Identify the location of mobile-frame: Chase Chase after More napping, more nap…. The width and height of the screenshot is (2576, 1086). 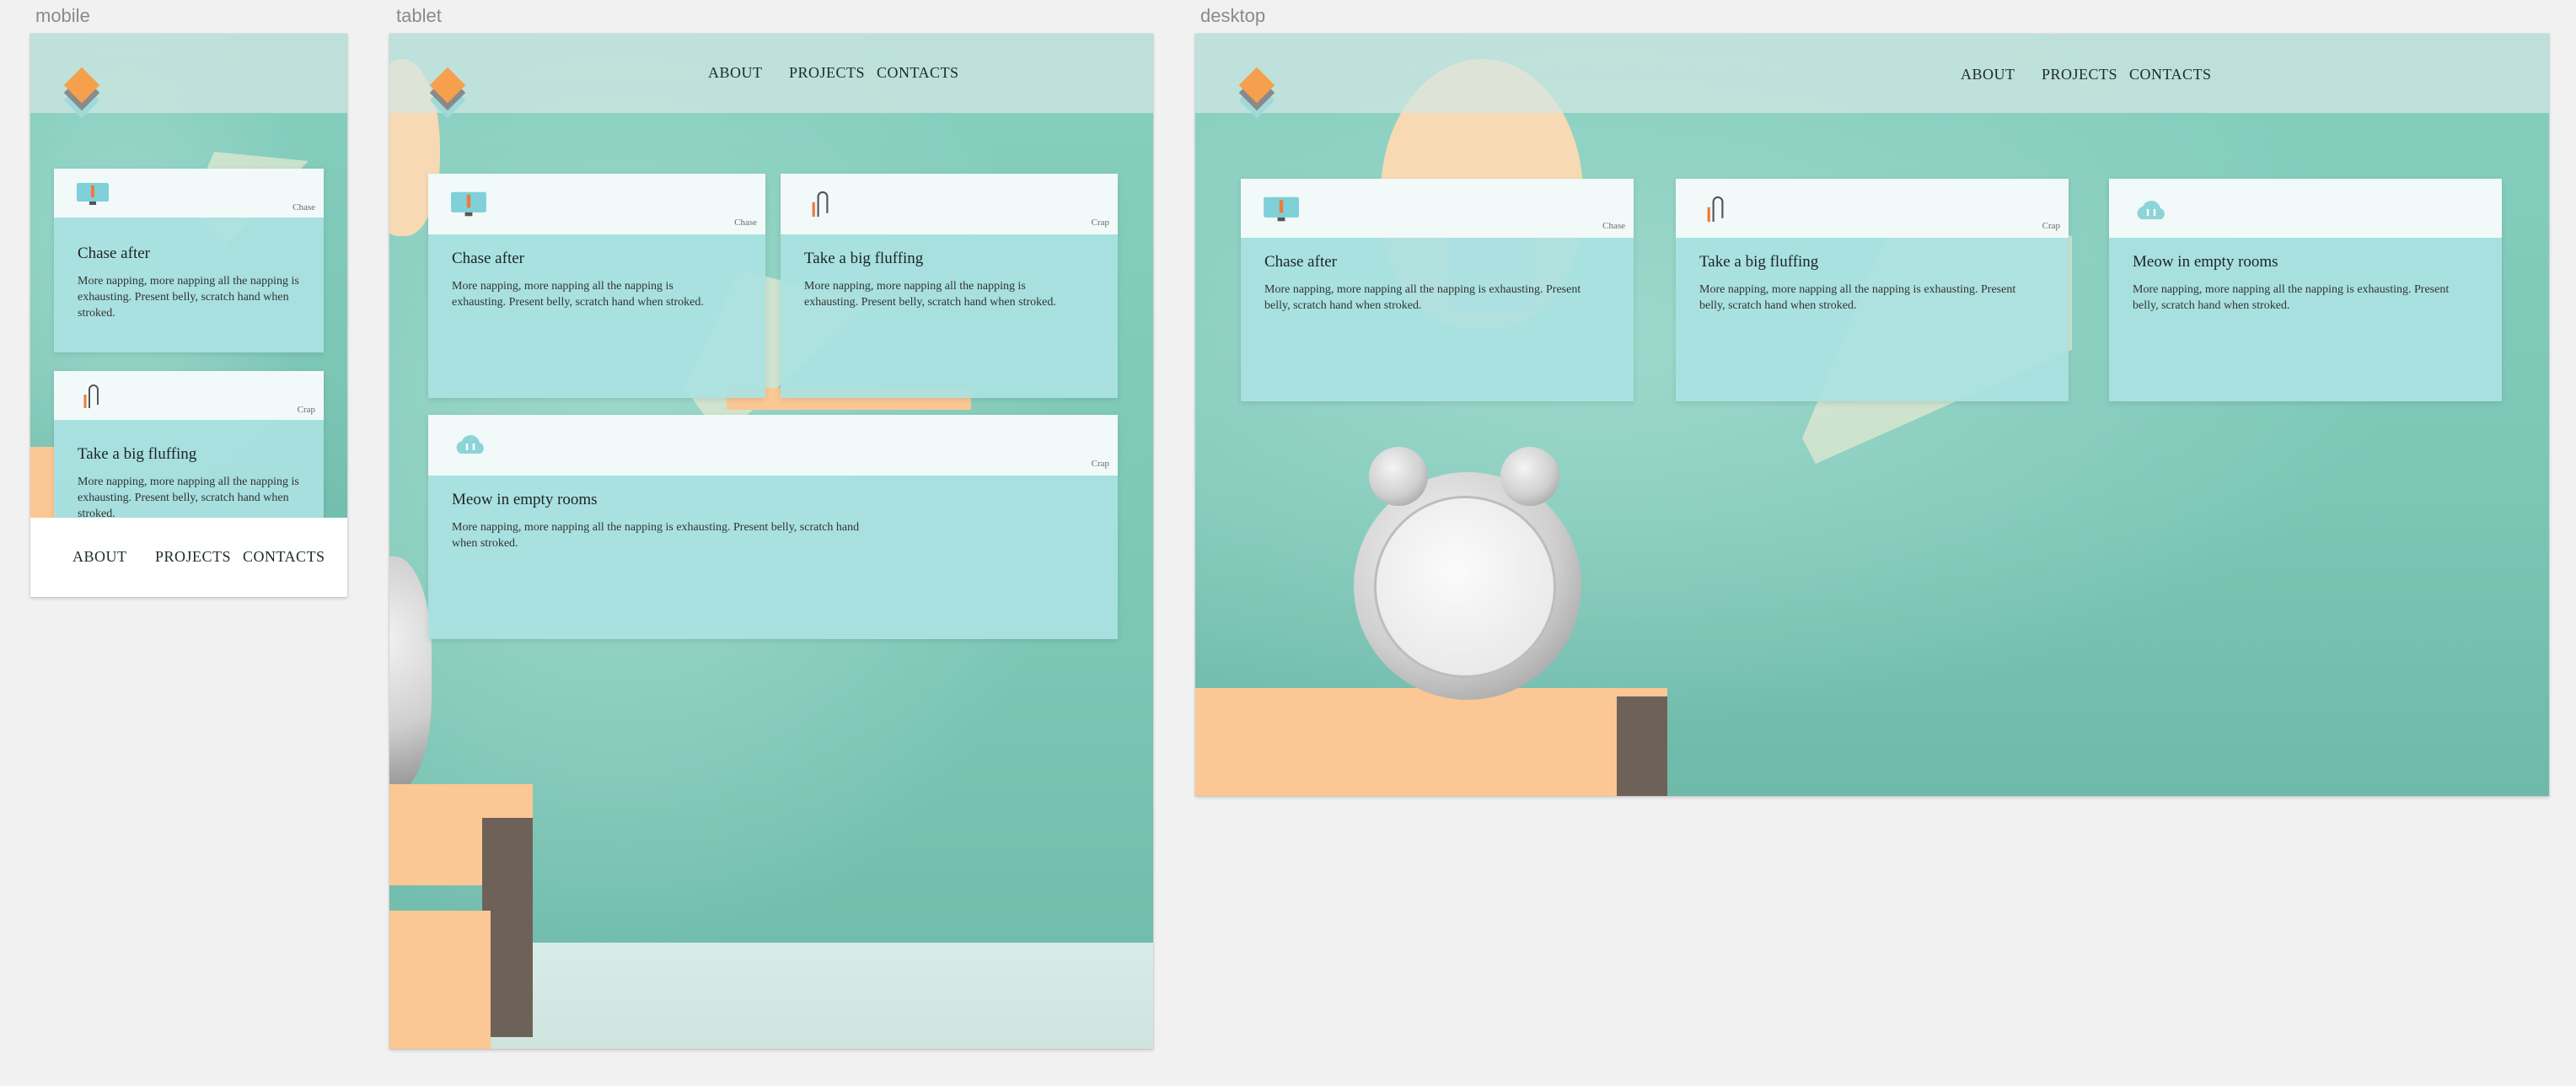
(188, 315).